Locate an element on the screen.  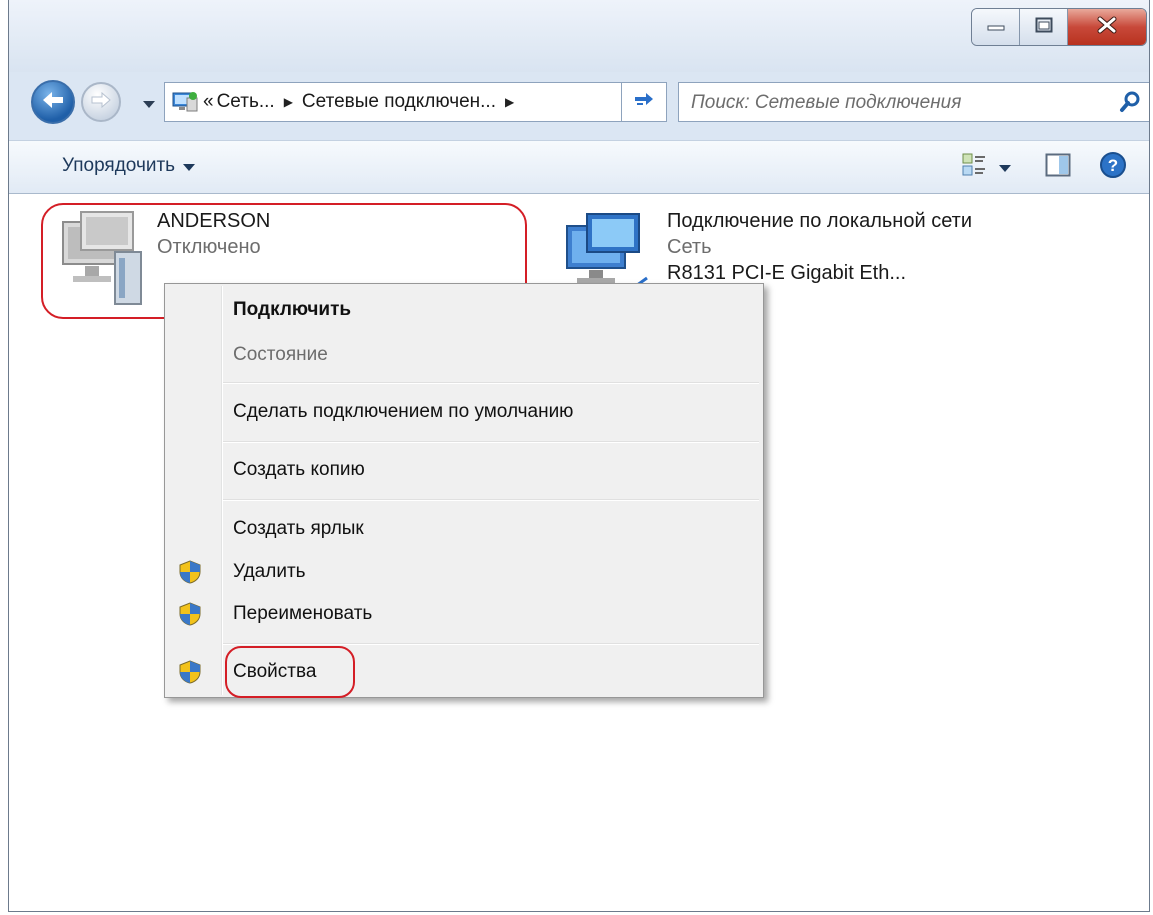
refresh-icon is located at coordinates (644, 102).